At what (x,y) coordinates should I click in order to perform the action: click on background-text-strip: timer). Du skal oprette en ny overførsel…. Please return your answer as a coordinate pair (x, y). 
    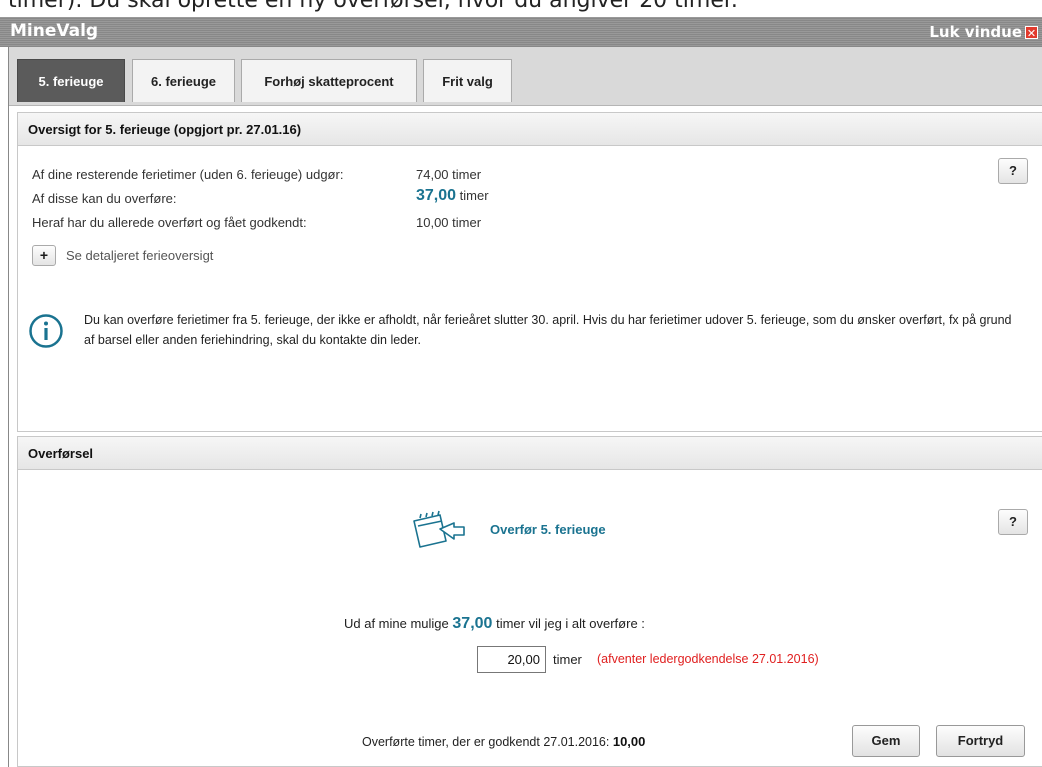
    Looking at the image, I should click on (521, 8).